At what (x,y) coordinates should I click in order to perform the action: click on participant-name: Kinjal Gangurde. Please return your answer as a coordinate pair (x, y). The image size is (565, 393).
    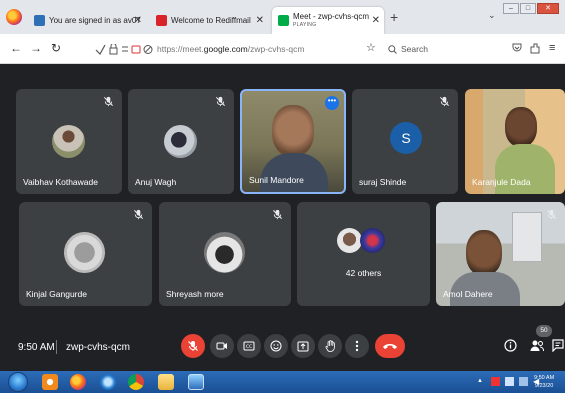
    Looking at the image, I should click on (56, 294).